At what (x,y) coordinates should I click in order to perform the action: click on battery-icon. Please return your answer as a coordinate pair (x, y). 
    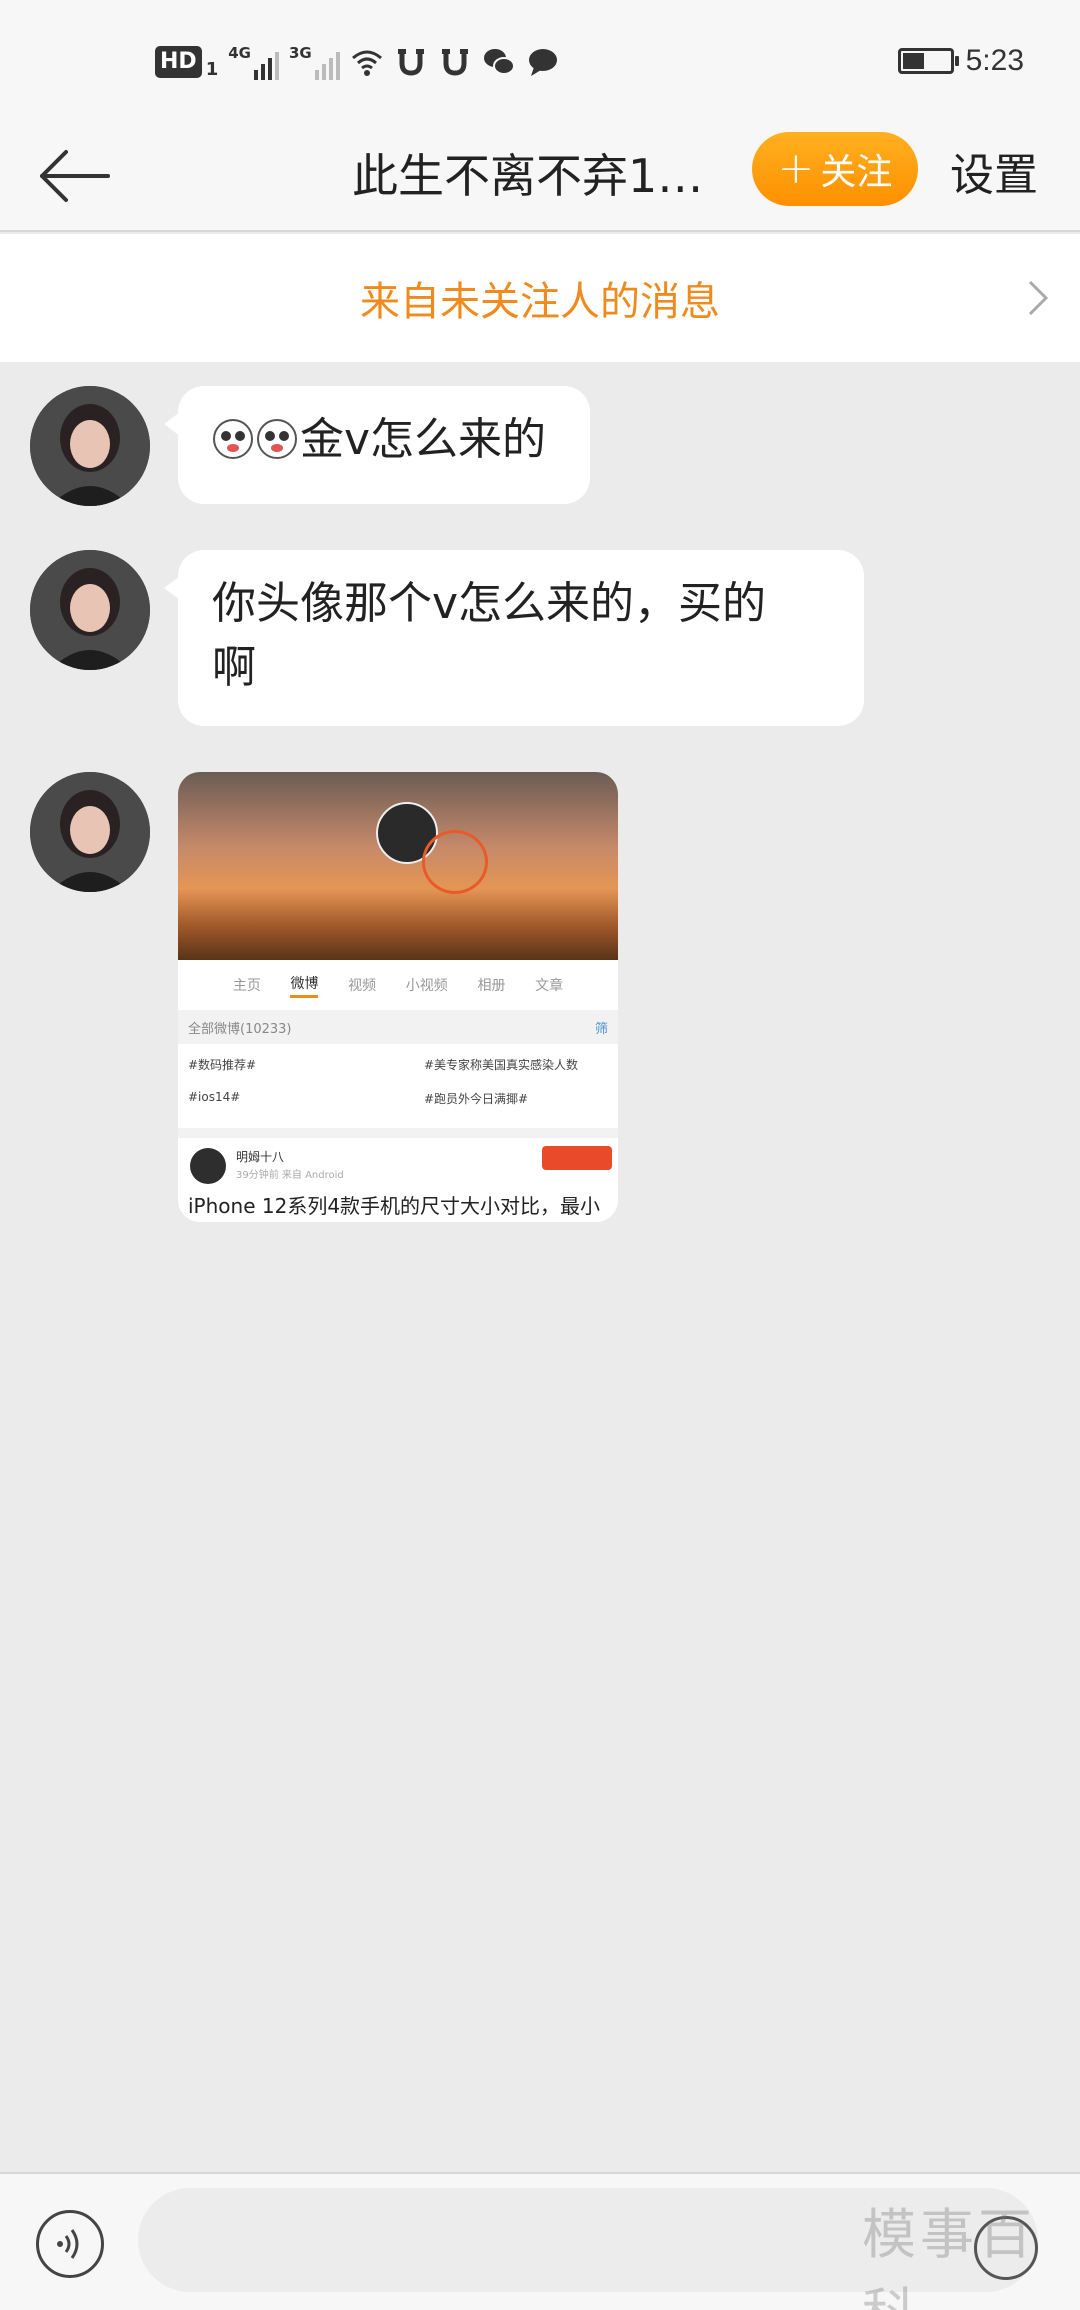
    Looking at the image, I should click on (928, 61).